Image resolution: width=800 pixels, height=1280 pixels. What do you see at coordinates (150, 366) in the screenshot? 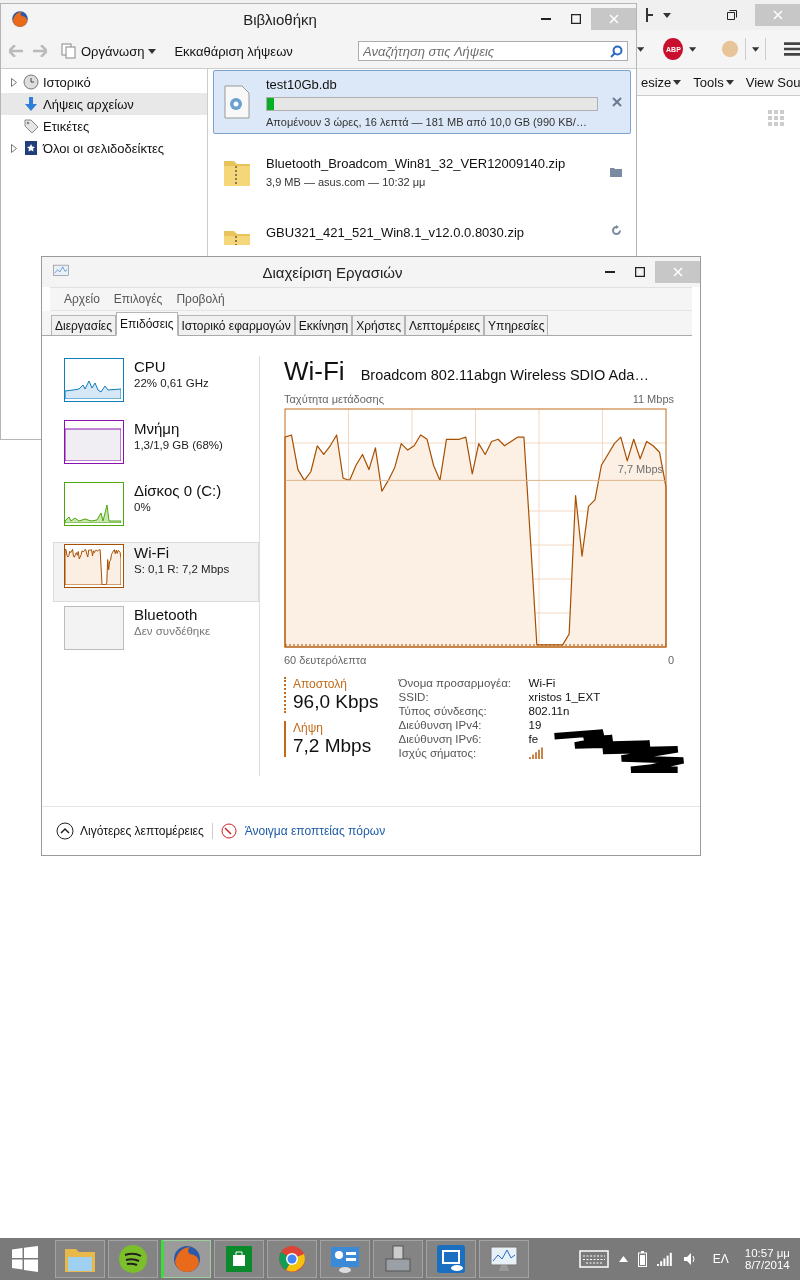
I see `resource-name: CPU` at bounding box center [150, 366].